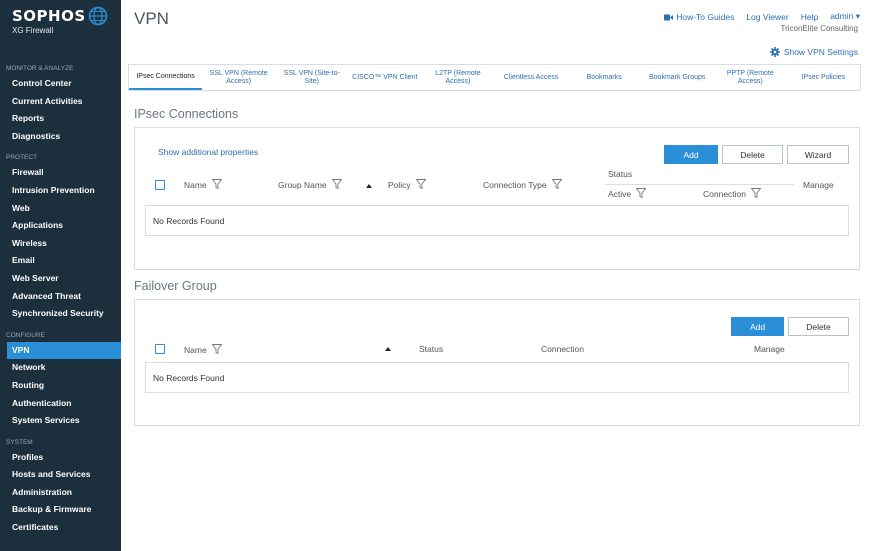 The width and height of the screenshot is (878, 551). I want to click on sidebar-section-title: PROTECT, so click(22, 158).